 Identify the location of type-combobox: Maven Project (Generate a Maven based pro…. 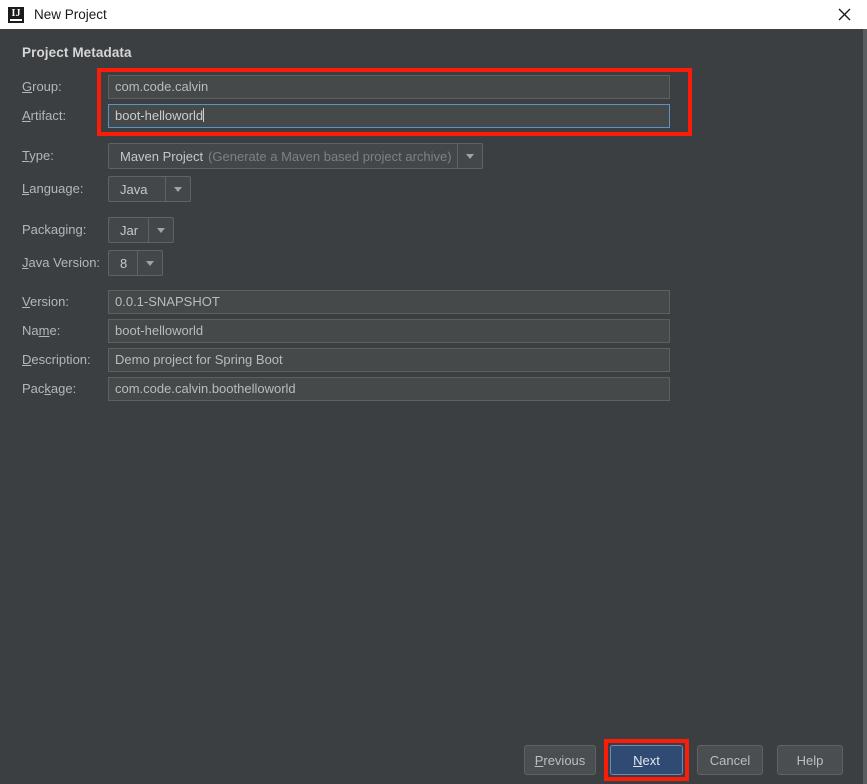
(295, 156).